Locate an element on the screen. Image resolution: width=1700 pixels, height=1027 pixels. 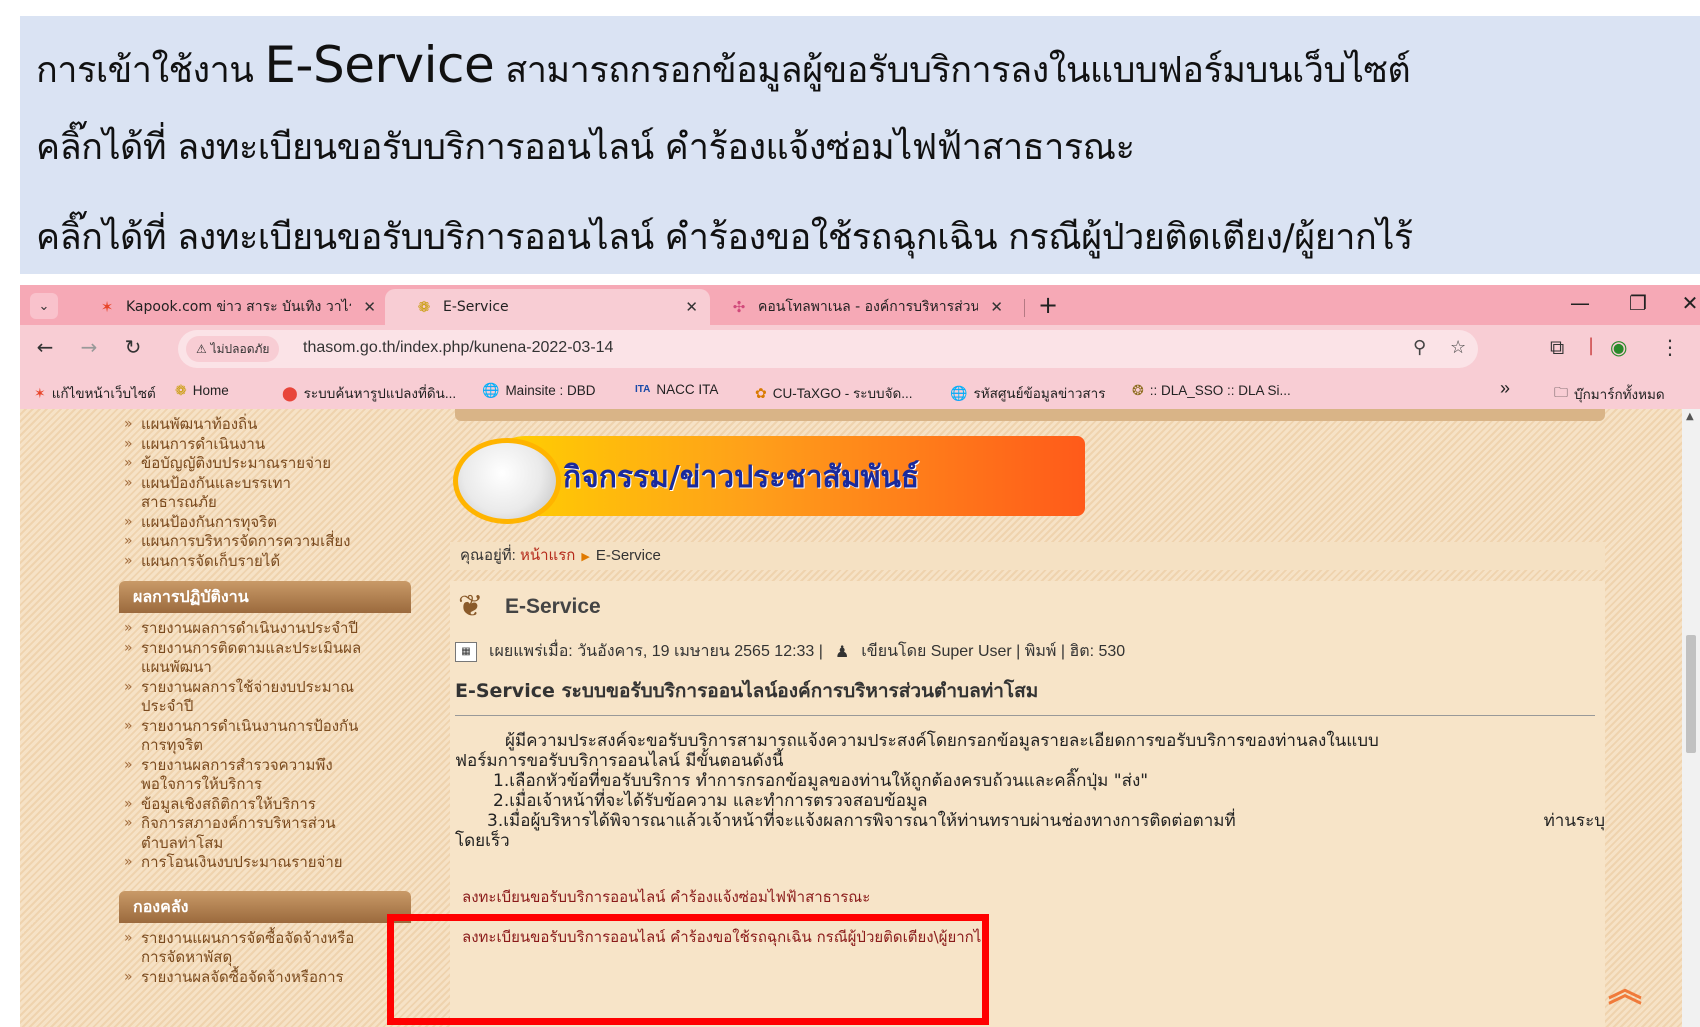
sidebar-item: แผนการจัดเก็บรายได้ is located at coordinates (265, 562).